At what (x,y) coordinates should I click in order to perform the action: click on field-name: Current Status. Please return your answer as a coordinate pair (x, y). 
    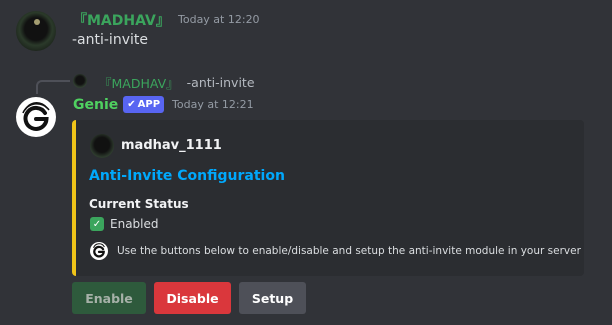
    Looking at the image, I should click on (139, 204).